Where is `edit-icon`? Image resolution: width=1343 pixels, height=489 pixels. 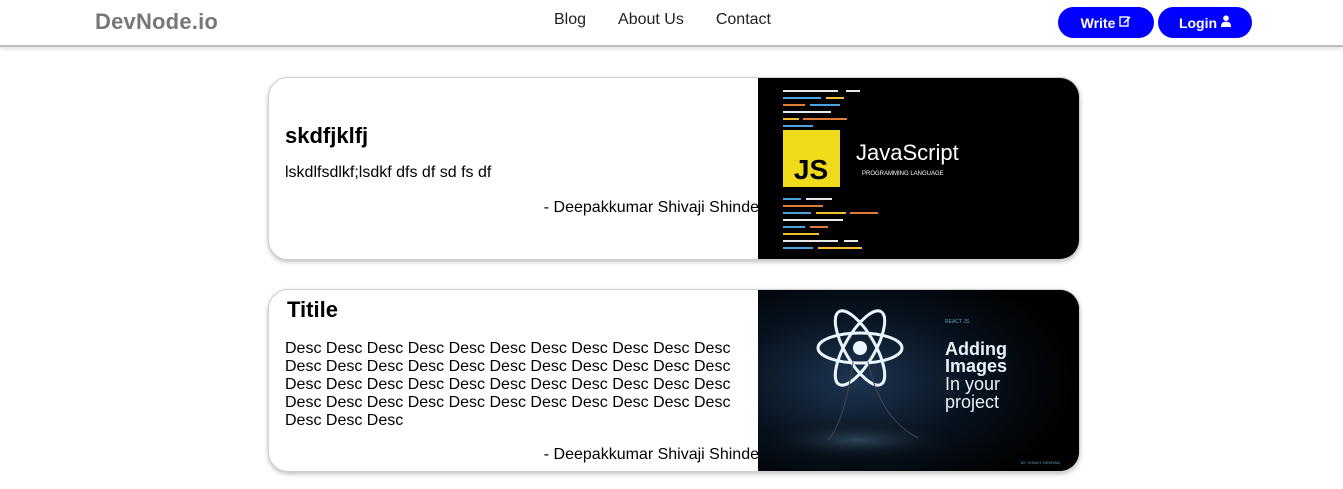 edit-icon is located at coordinates (1125, 22).